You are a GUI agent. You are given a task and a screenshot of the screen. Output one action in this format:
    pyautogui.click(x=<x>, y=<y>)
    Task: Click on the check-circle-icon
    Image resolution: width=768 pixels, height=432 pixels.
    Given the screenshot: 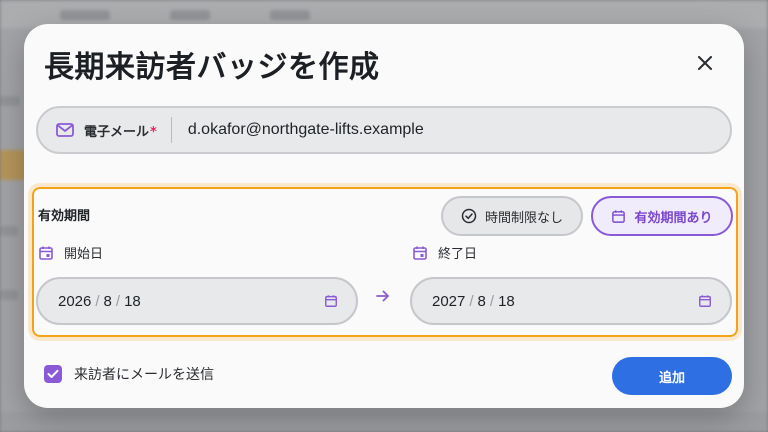 What is the action you would take?
    pyautogui.click(x=469, y=216)
    